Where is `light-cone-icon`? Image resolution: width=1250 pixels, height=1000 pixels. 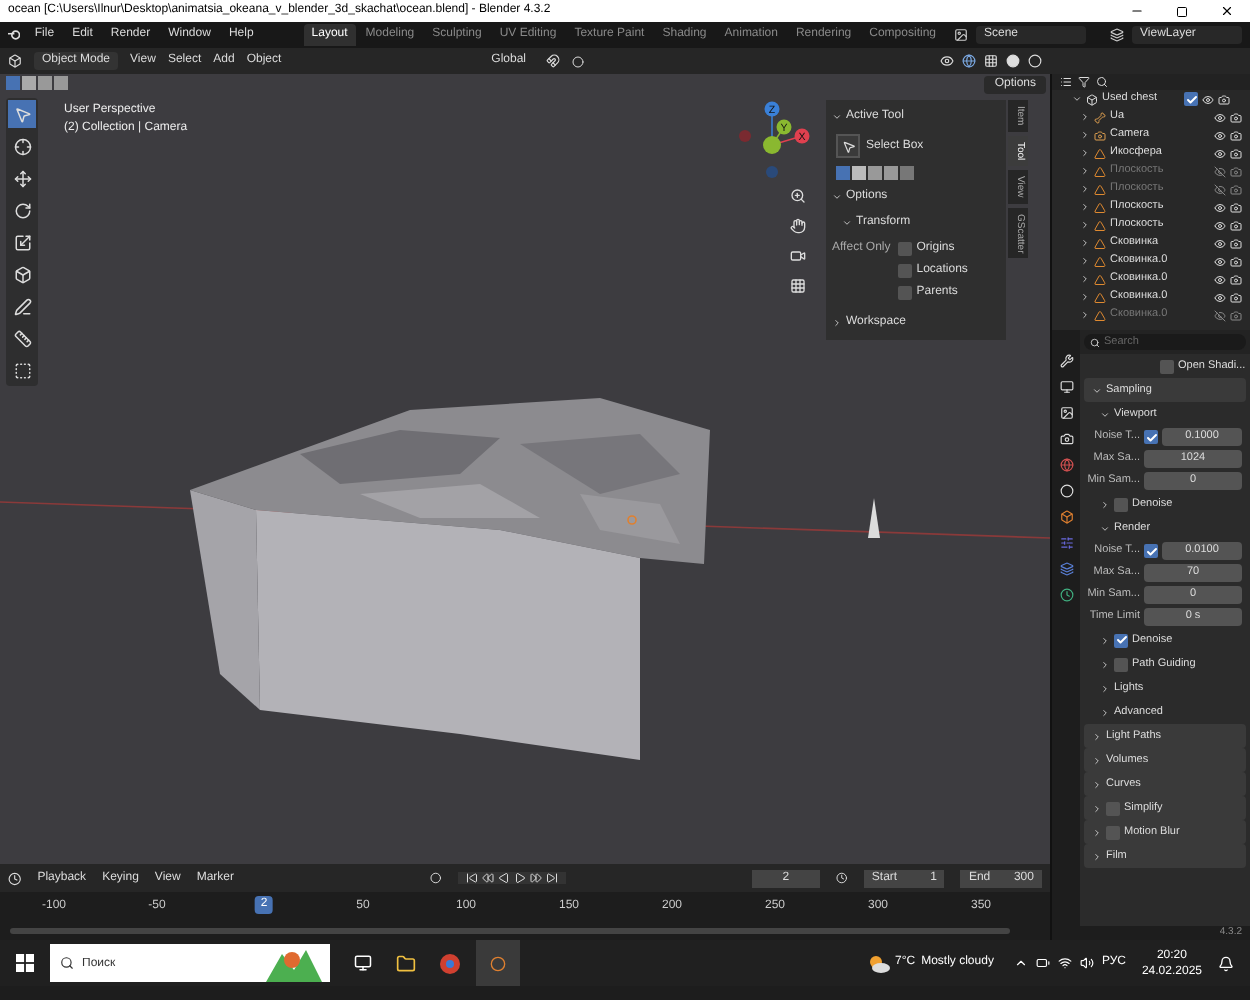
light-cone-icon is located at coordinates (874, 518).